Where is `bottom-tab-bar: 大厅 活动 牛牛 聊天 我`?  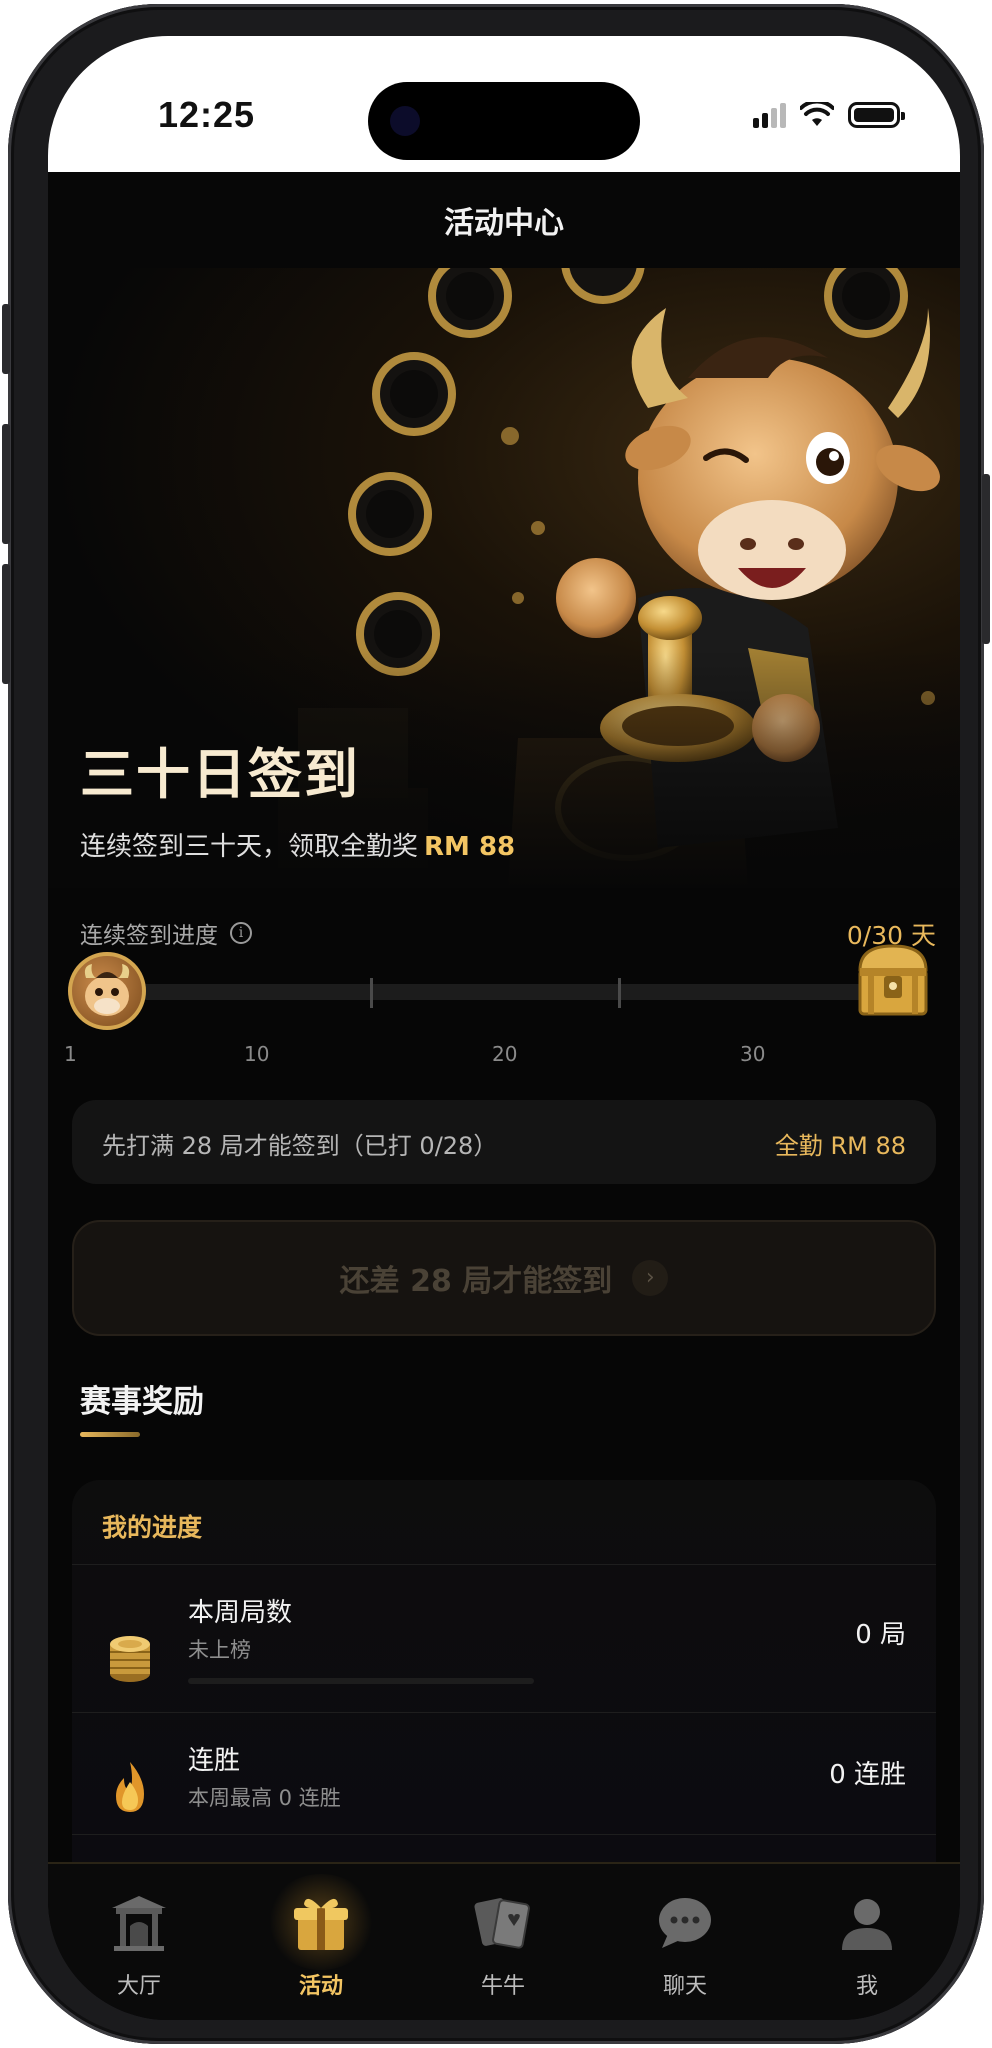
bottom-tab-bar: 大厅 活动 牛牛 聊天 我 is located at coordinates (504, 1941).